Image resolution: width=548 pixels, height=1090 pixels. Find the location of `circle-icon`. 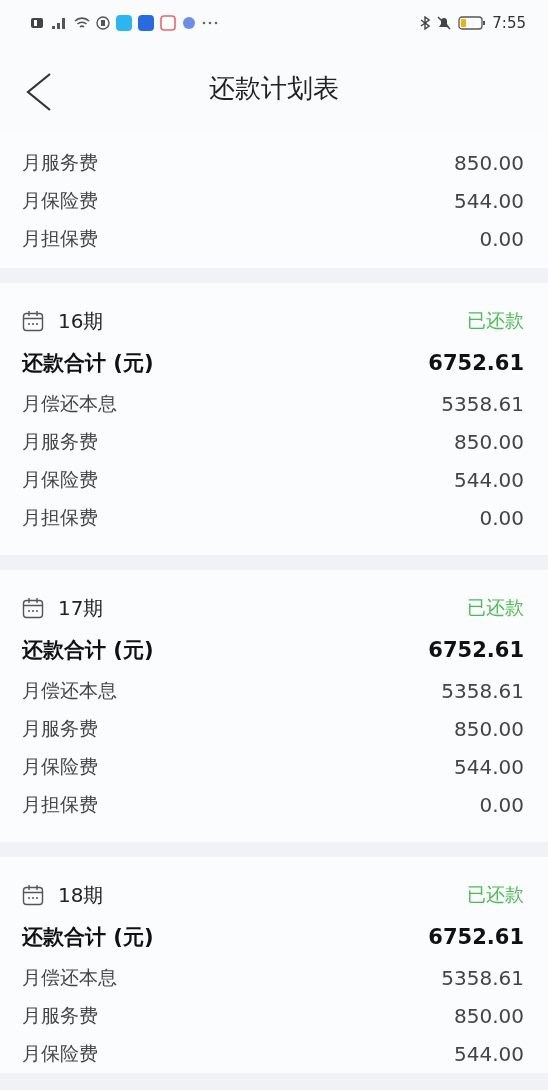

circle-icon is located at coordinates (103, 23).